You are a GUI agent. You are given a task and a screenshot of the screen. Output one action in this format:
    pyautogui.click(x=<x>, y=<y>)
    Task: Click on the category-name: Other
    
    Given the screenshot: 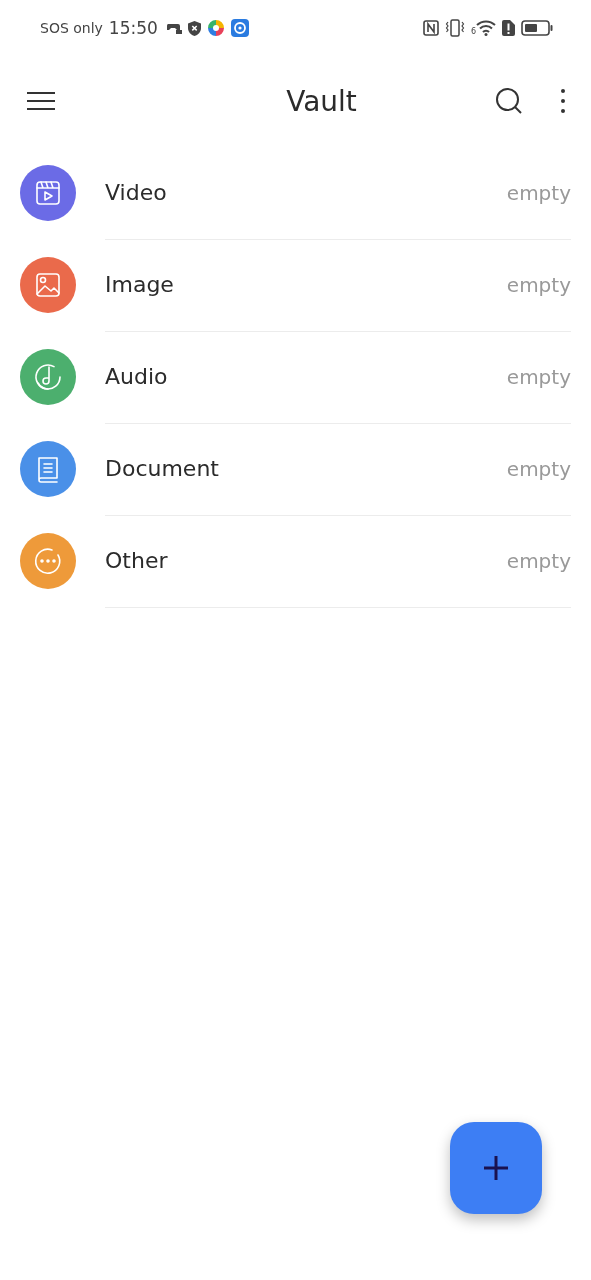 What is the action you would take?
    pyautogui.click(x=136, y=560)
    